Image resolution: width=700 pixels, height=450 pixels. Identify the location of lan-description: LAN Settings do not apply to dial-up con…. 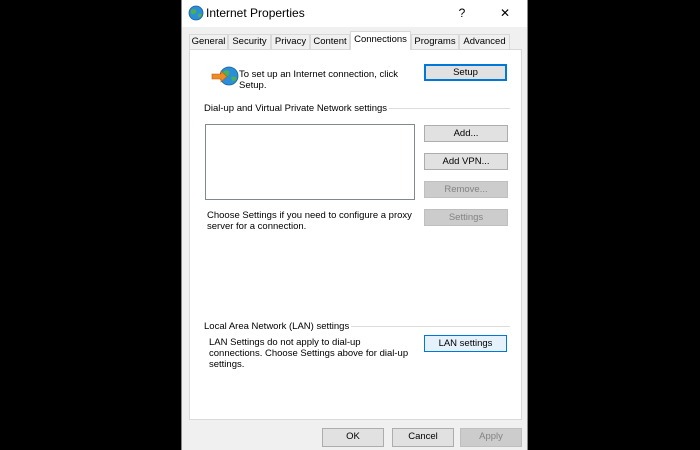
(309, 353).